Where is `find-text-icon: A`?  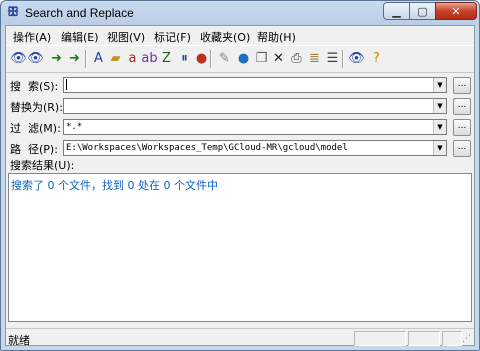 find-text-icon: A is located at coordinates (98, 58).